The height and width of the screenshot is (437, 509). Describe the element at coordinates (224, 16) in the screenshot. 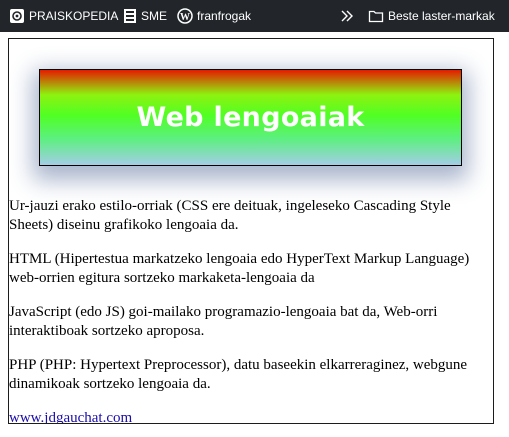

I see `bookmark-label: franfrogak` at that location.